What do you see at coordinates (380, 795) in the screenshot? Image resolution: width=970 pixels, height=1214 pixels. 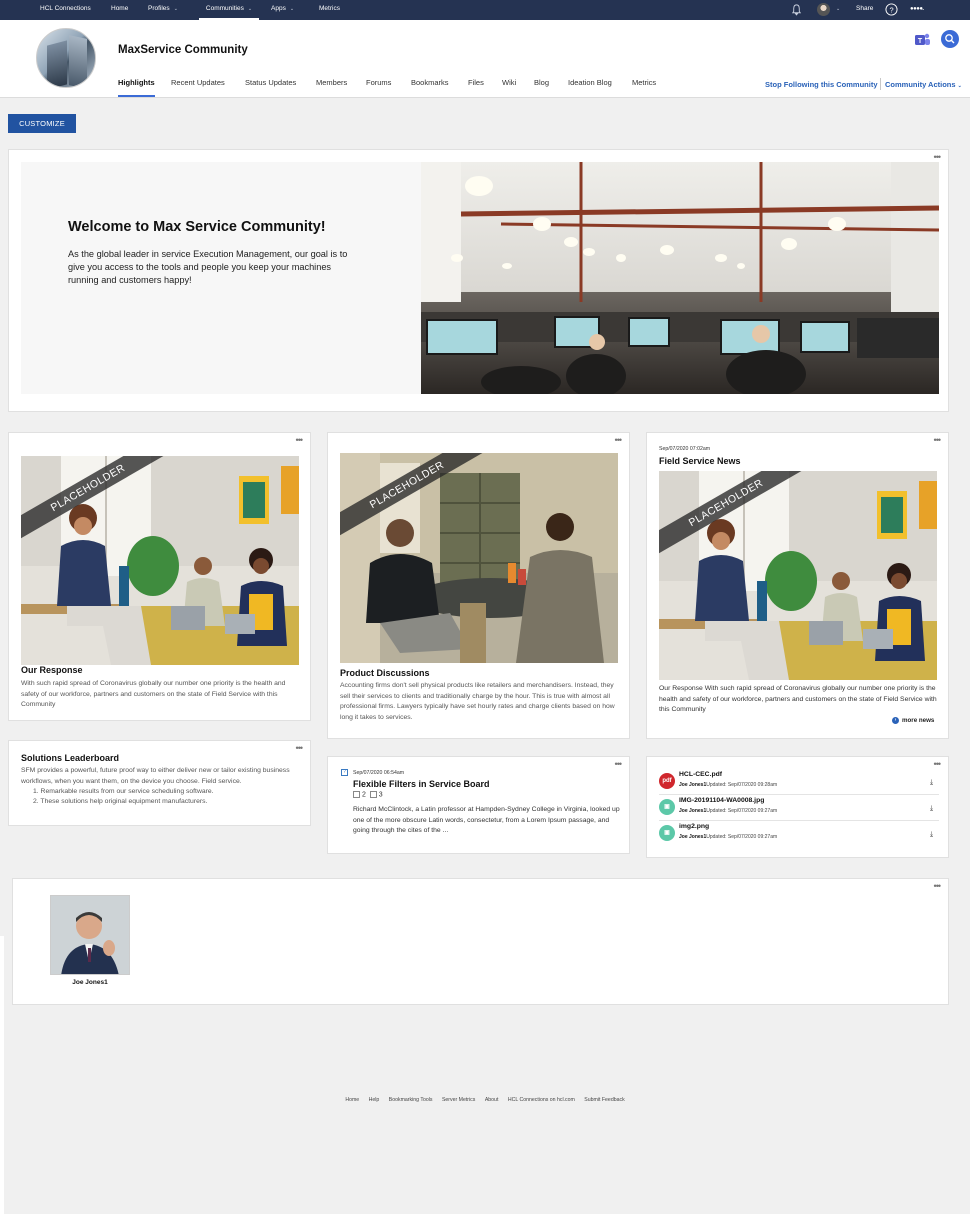 I see `views-count: 3` at bounding box center [380, 795].